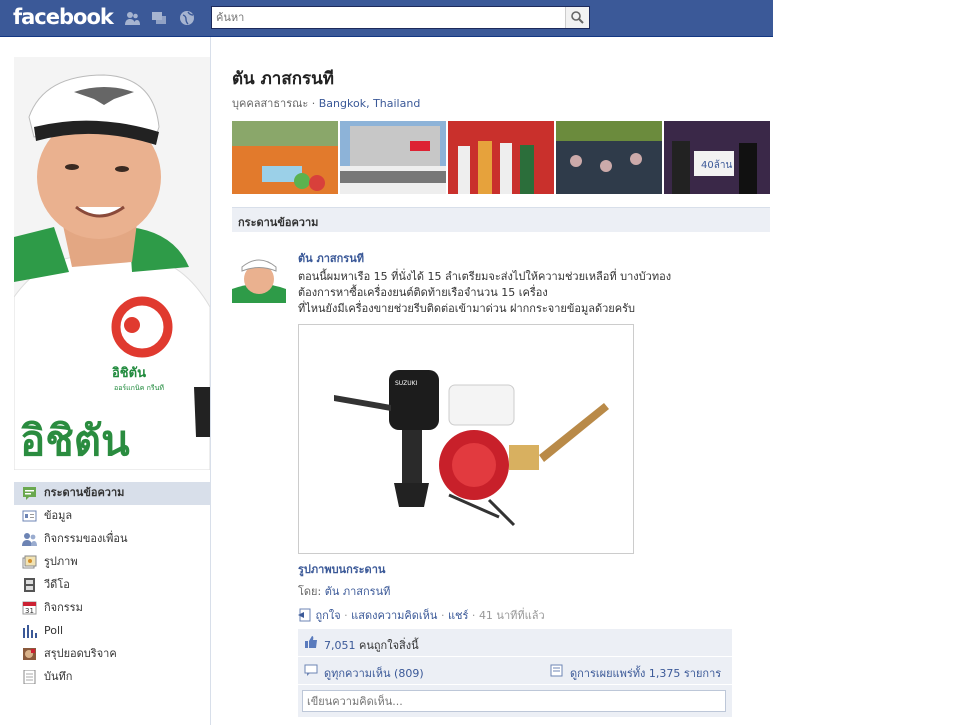 The width and height of the screenshot is (960, 725). I want to click on brand-text: อิชิตัน, so click(75, 440).